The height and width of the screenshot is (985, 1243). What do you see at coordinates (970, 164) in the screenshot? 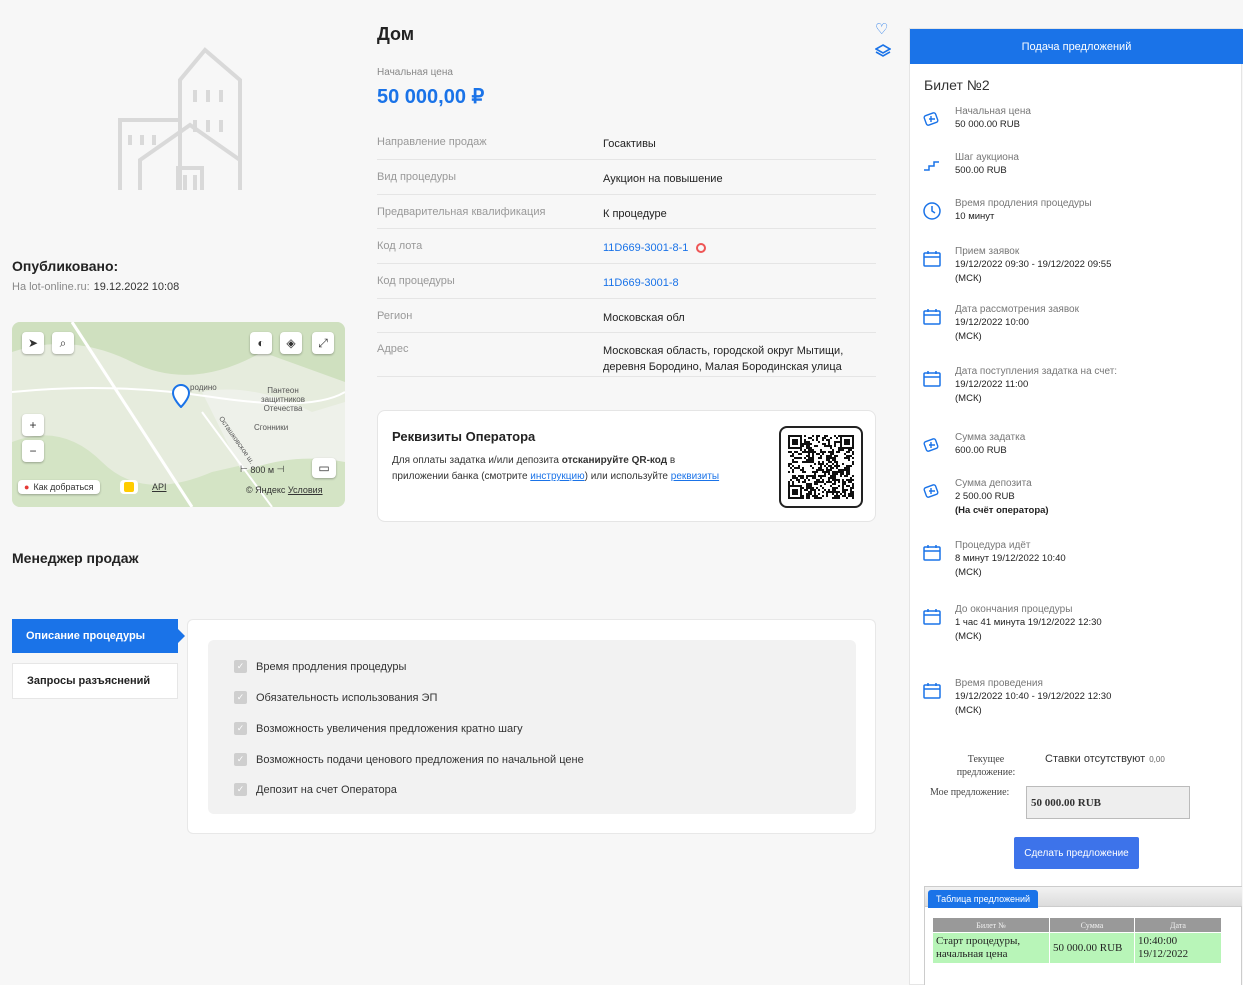
I see `info-item: Шаг аукциона 500.00 RUB` at bounding box center [970, 164].